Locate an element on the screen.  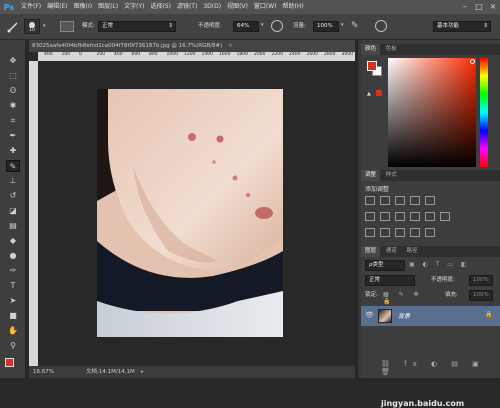
menu-item-help: 帮助(H) is located at coordinates (293, 7).